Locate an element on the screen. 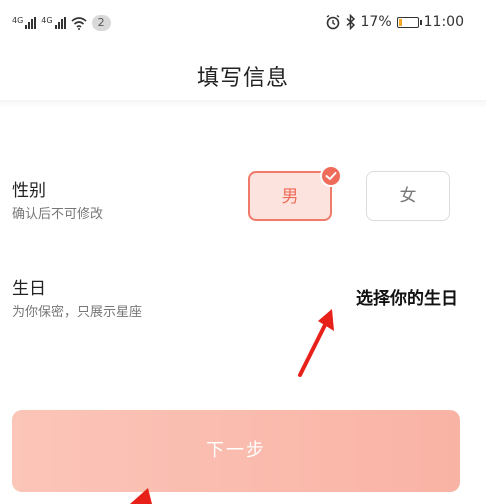 Image resolution: width=486 pixels, height=504 pixels. gender-hint: 确认后不可修改 is located at coordinates (58, 214).